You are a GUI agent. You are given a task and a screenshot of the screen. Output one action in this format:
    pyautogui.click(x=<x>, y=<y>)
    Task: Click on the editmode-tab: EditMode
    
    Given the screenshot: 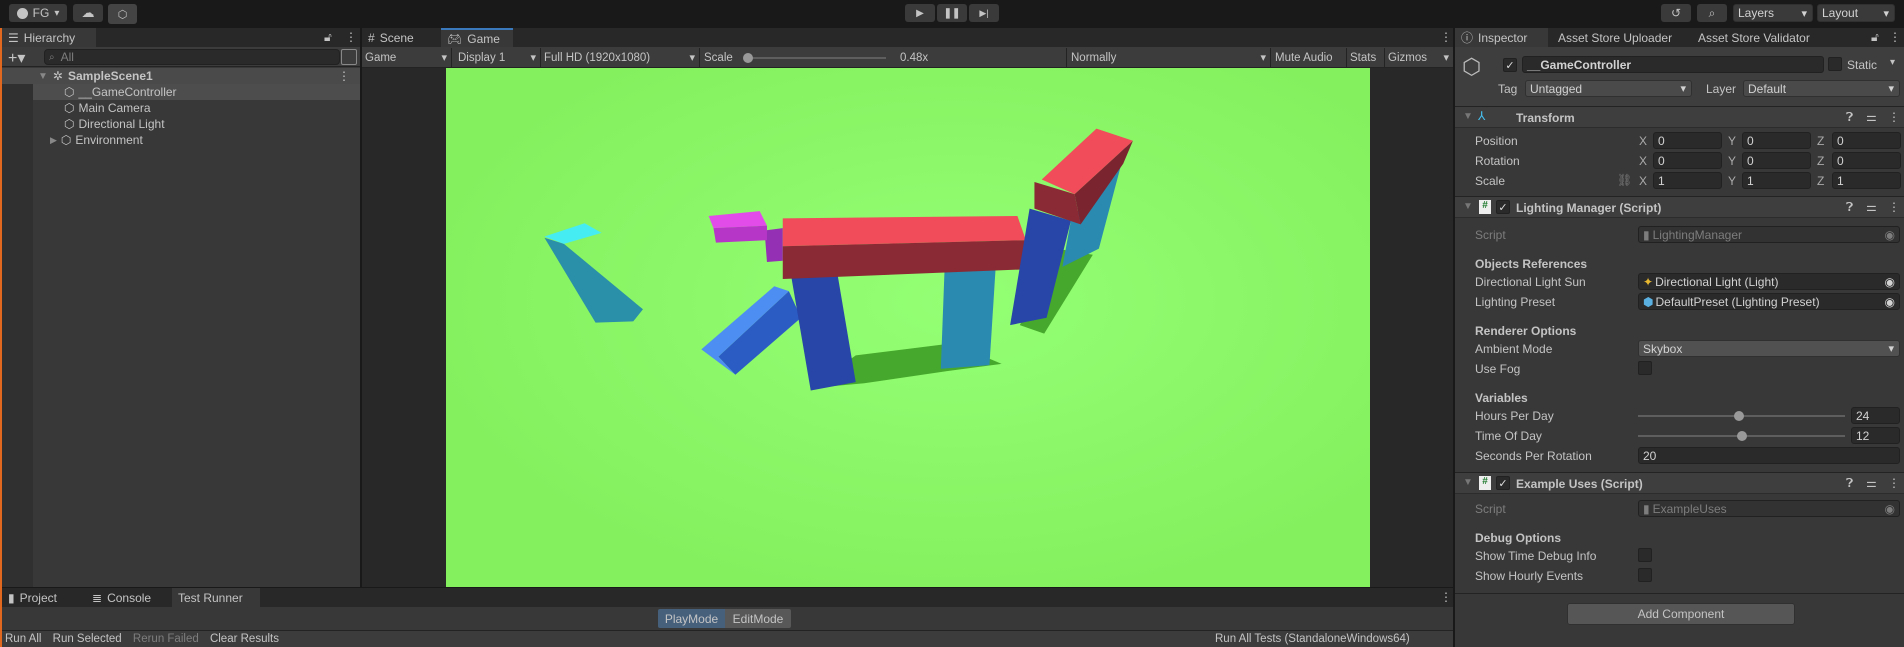 What is the action you would take?
    pyautogui.click(x=758, y=618)
    